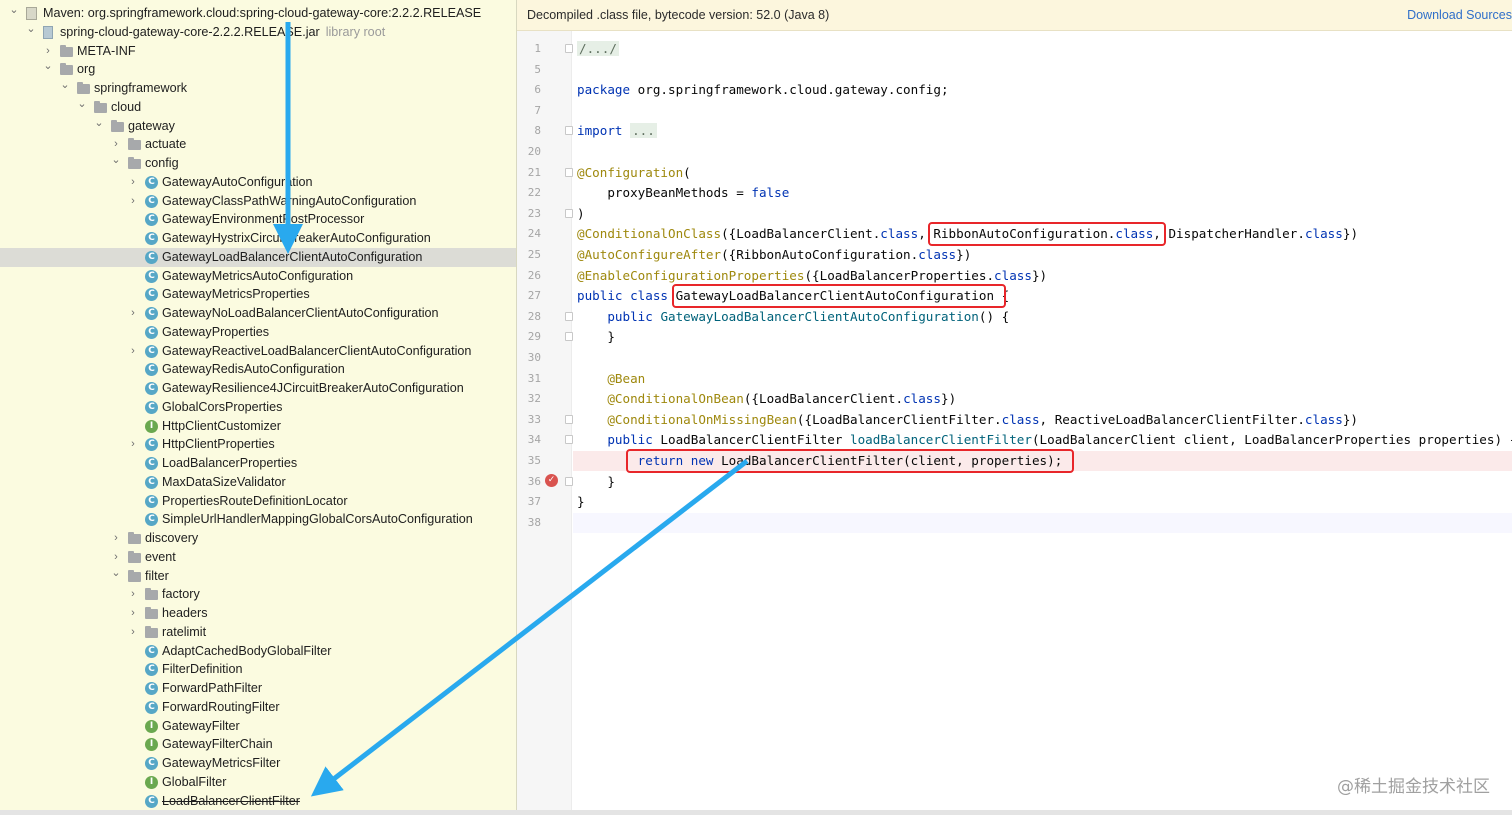 This screenshot has width=1512, height=815. What do you see at coordinates (258, 632) in the screenshot?
I see `tree-node: › ratelimit` at bounding box center [258, 632].